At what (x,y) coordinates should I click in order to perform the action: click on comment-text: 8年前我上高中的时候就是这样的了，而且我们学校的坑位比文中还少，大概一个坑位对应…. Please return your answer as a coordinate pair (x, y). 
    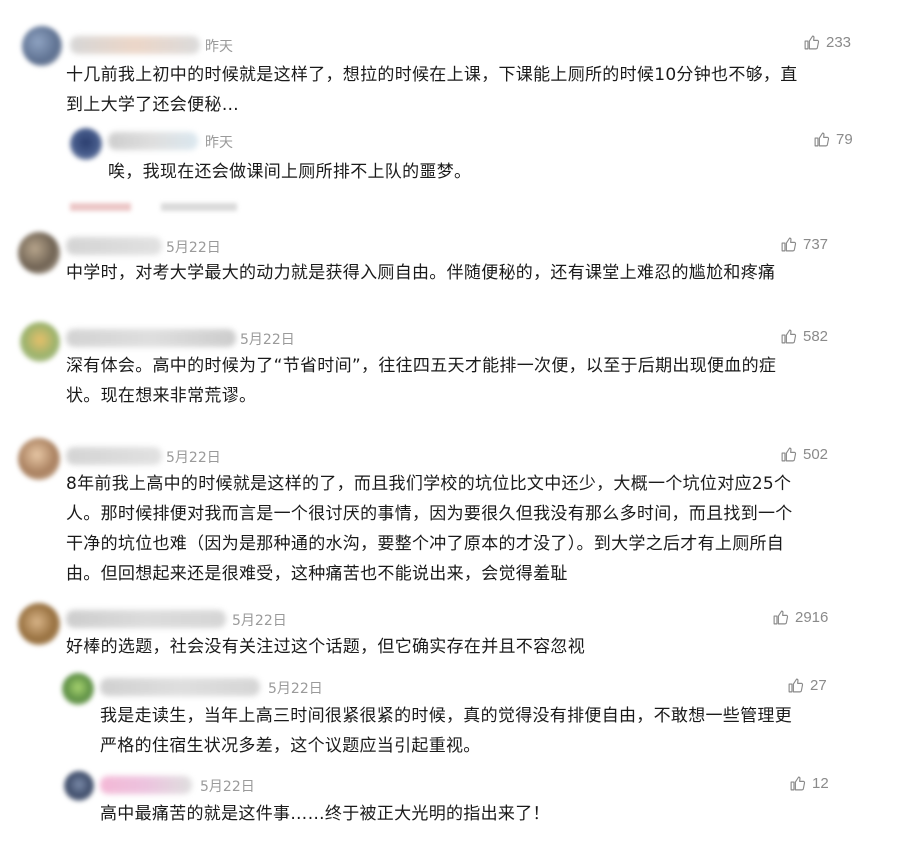
    Looking at the image, I should click on (429, 529).